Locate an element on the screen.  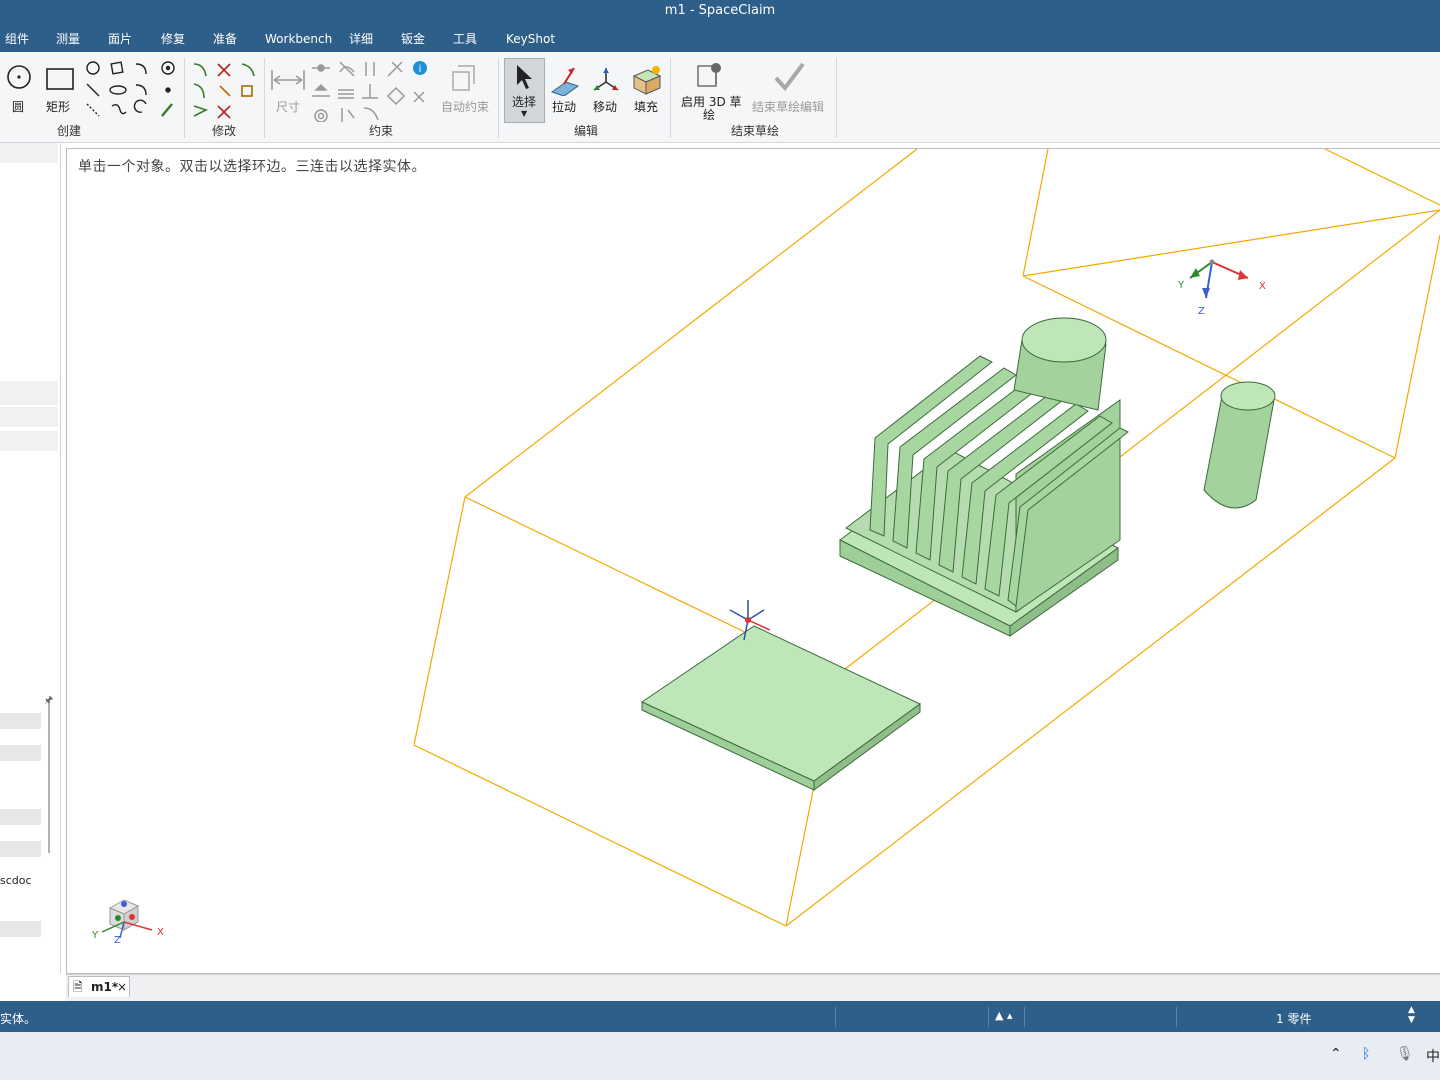
enable-3d-sketch-icon is located at coordinates (710, 76).